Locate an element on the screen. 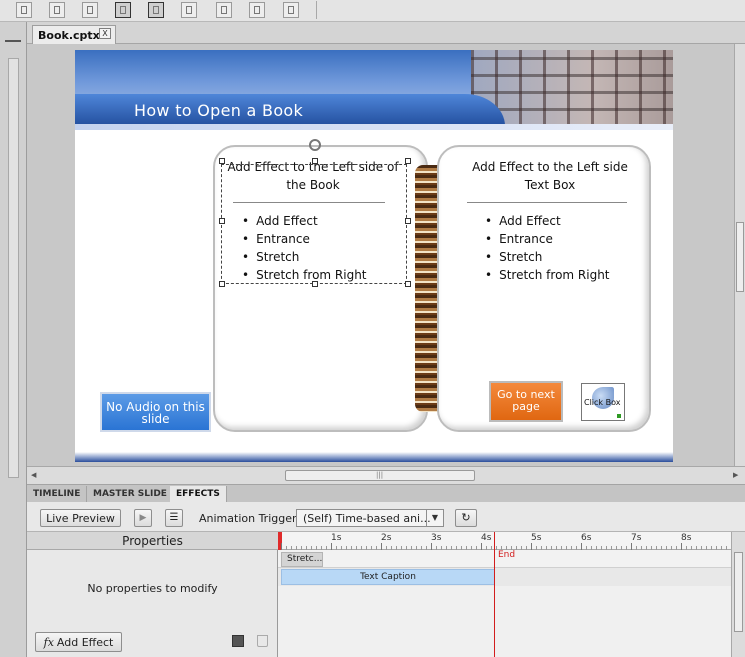 This screenshot has width=745, height=657. ruler-label: 4s is located at coordinates (486, 538).